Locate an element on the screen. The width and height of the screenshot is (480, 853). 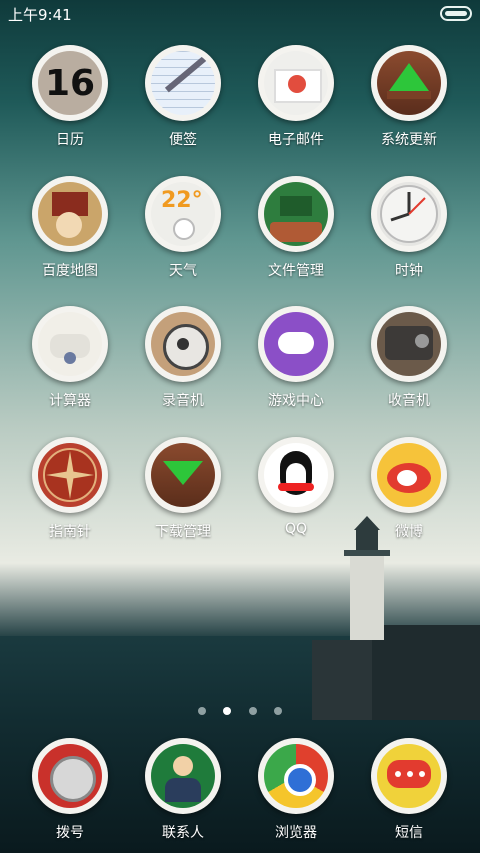
app-compass: 指南针 is located at coordinates (70, 489).